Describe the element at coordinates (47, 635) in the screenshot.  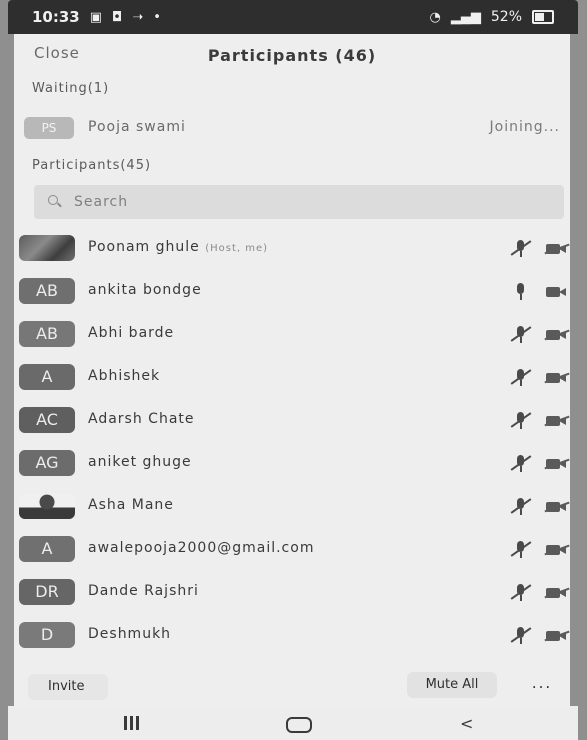
I see `avatar: D` at that location.